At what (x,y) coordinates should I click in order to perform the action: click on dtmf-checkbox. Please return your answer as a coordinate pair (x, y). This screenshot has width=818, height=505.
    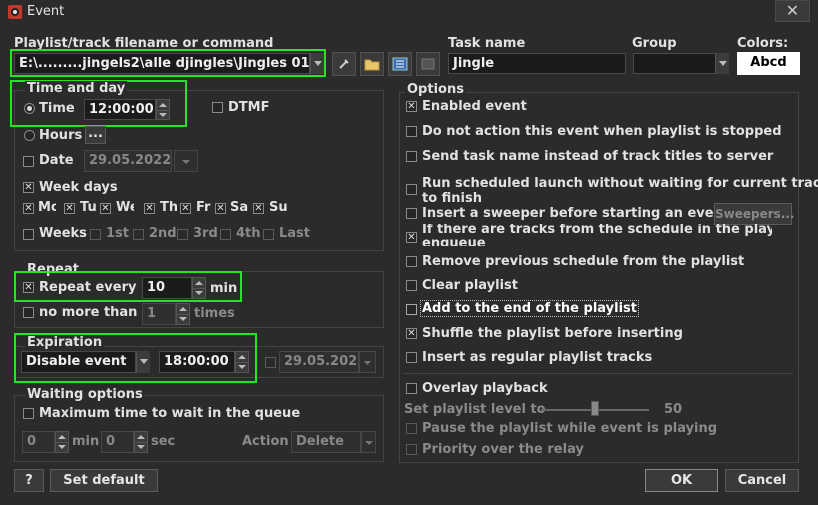
    Looking at the image, I should click on (217, 107).